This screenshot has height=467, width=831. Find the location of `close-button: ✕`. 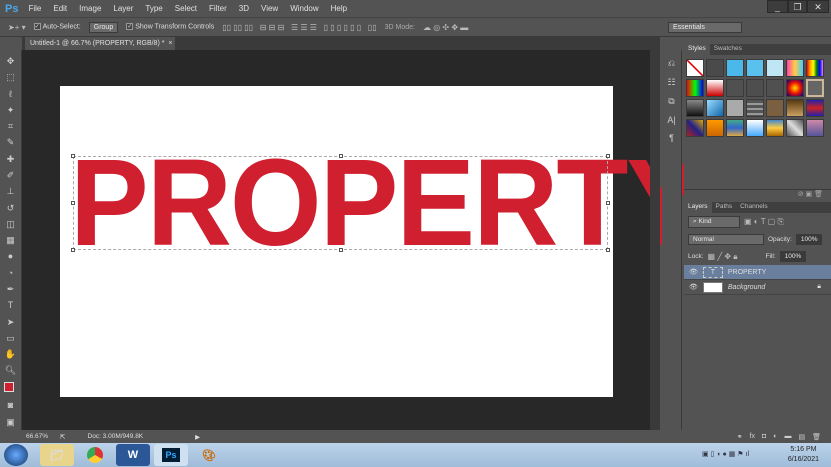

close-button: ✕ is located at coordinates (818, 6).